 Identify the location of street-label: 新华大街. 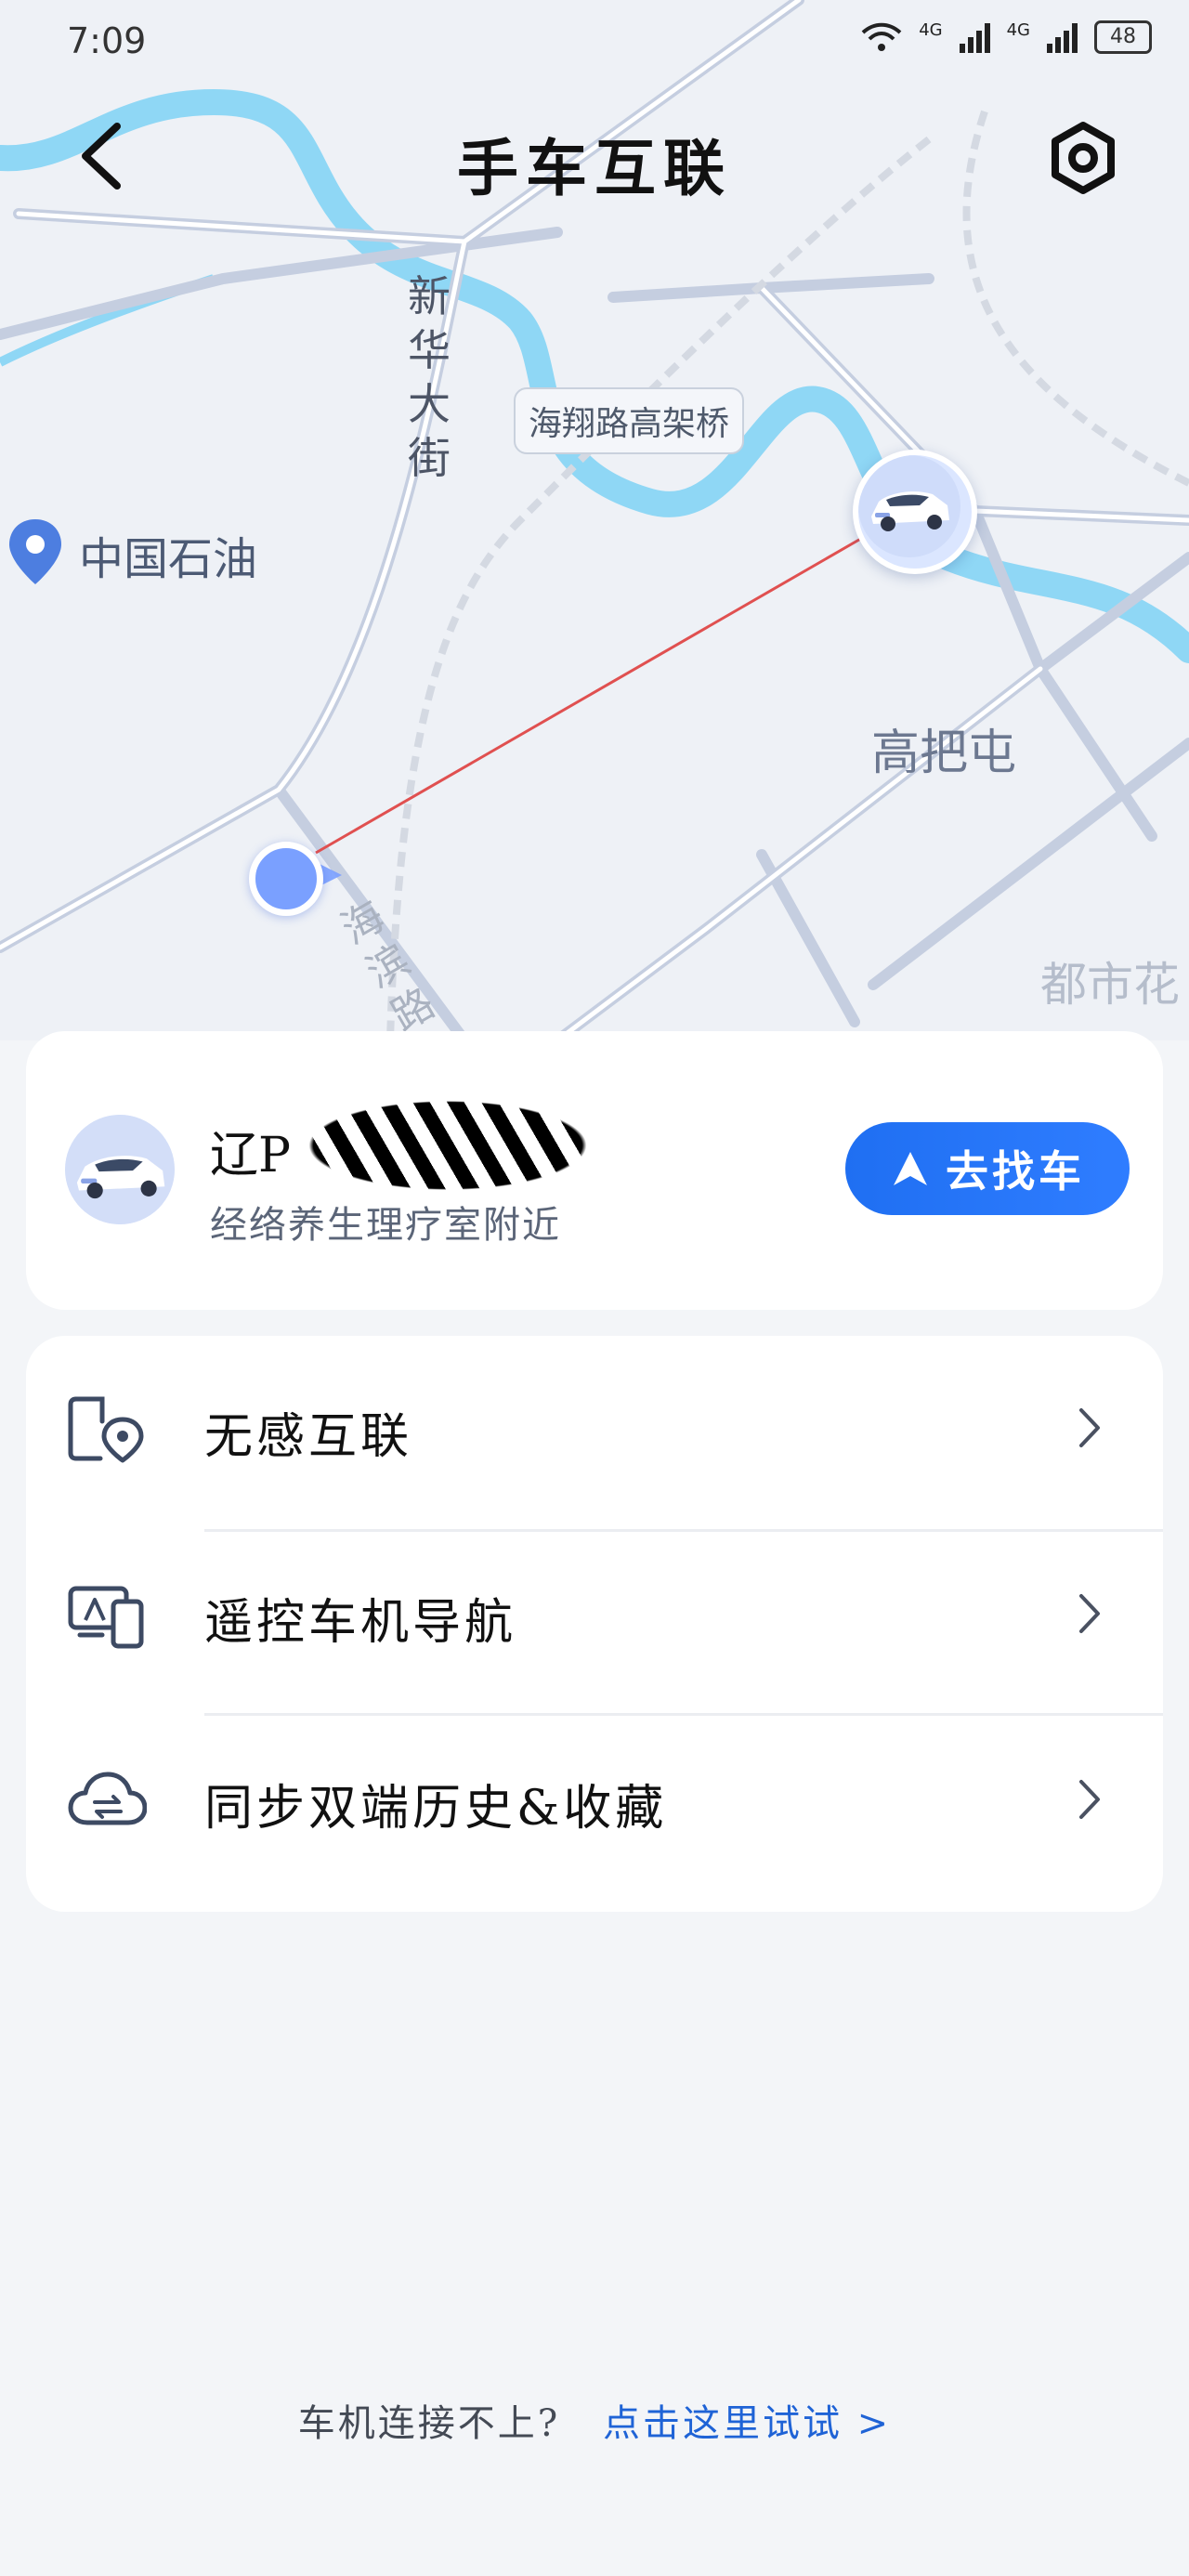
(429, 377).